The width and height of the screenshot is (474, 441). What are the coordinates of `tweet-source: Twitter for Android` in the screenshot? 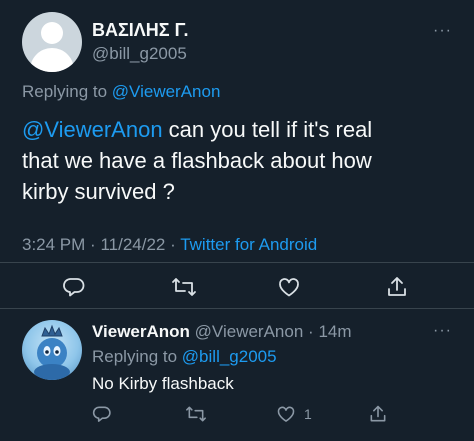 It's located at (248, 244).